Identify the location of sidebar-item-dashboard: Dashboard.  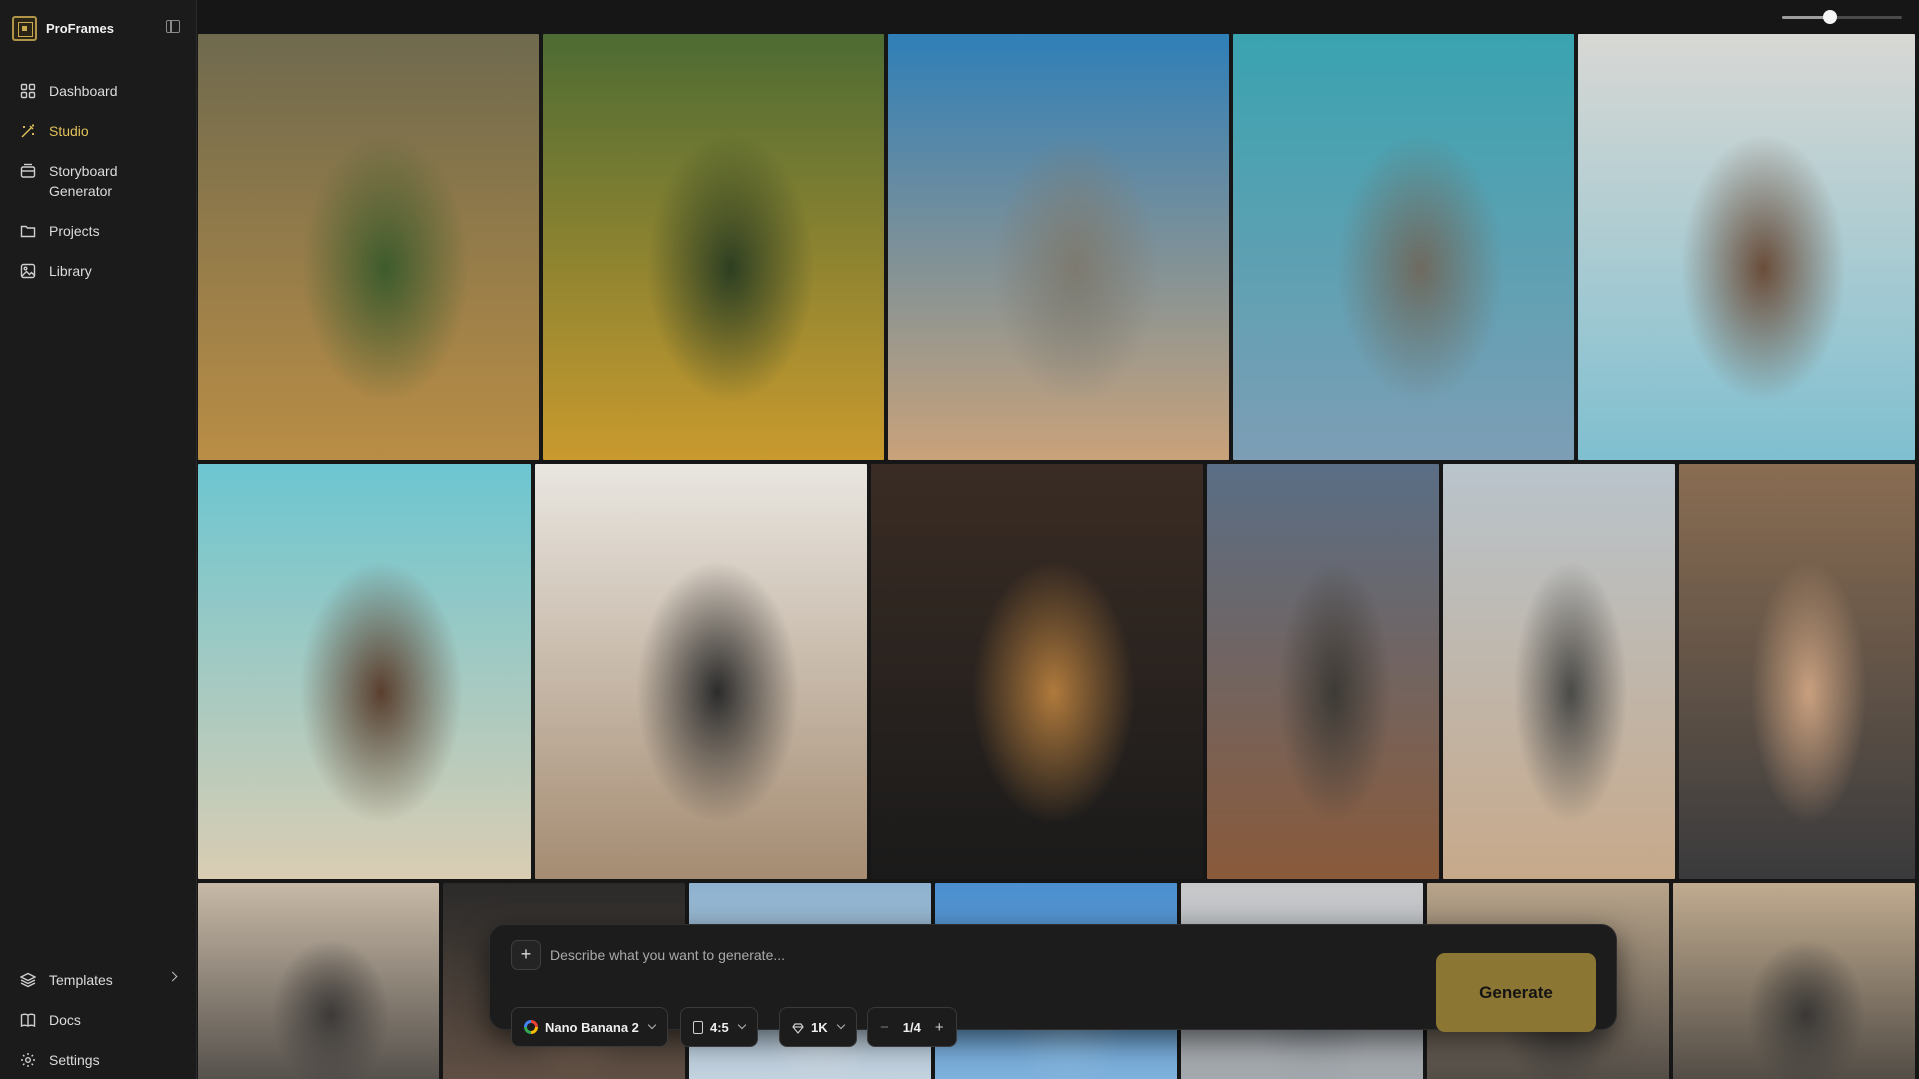
(99, 91).